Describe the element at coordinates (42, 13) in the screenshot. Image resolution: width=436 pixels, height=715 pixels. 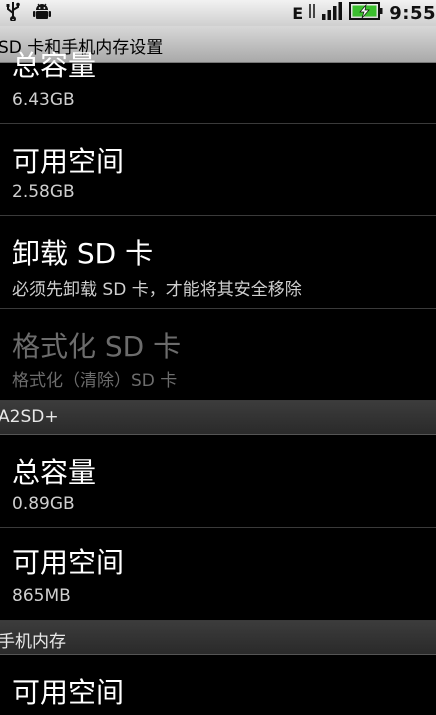
I see `android-debug-icon` at that location.